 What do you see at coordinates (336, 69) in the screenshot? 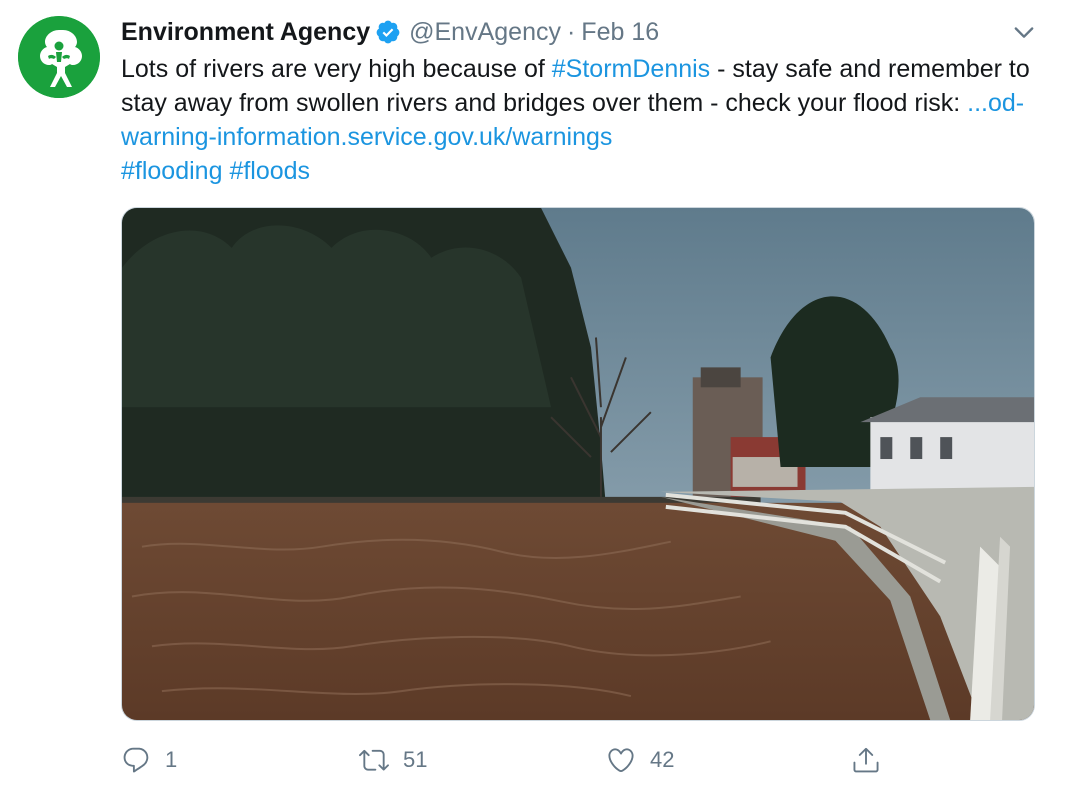
I see `tweet-text-segment: Lots of rivers are very high because of` at bounding box center [336, 69].